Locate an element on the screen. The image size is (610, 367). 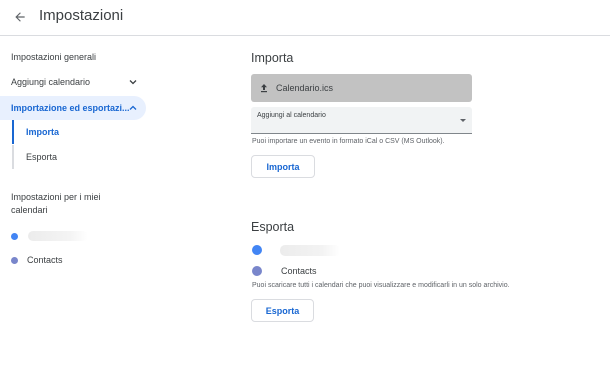
sub-item-indicator-active is located at coordinates (13, 132).